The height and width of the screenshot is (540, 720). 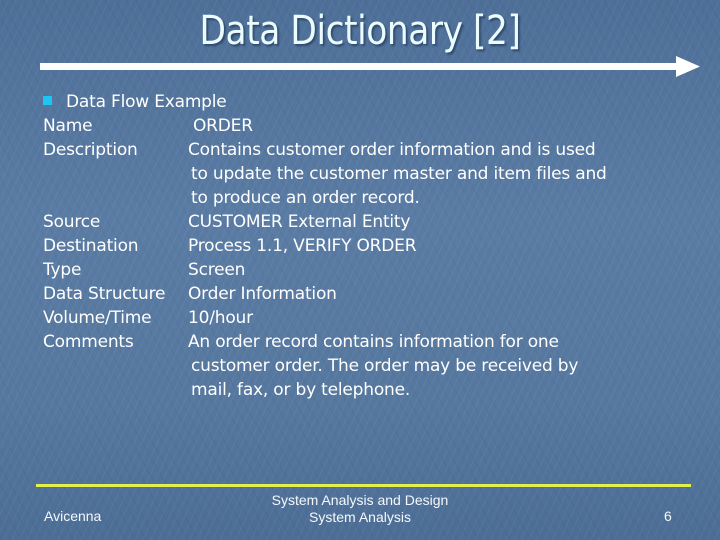 What do you see at coordinates (91, 246) in the screenshot?
I see `entry-label: Destination` at bounding box center [91, 246].